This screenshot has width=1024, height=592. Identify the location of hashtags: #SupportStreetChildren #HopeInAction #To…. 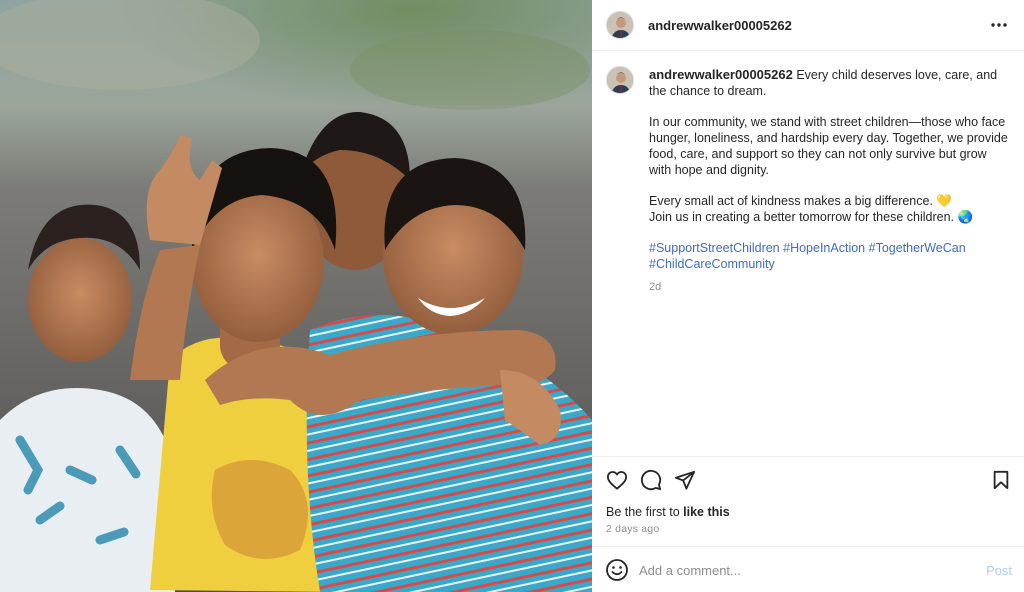
(830, 256).